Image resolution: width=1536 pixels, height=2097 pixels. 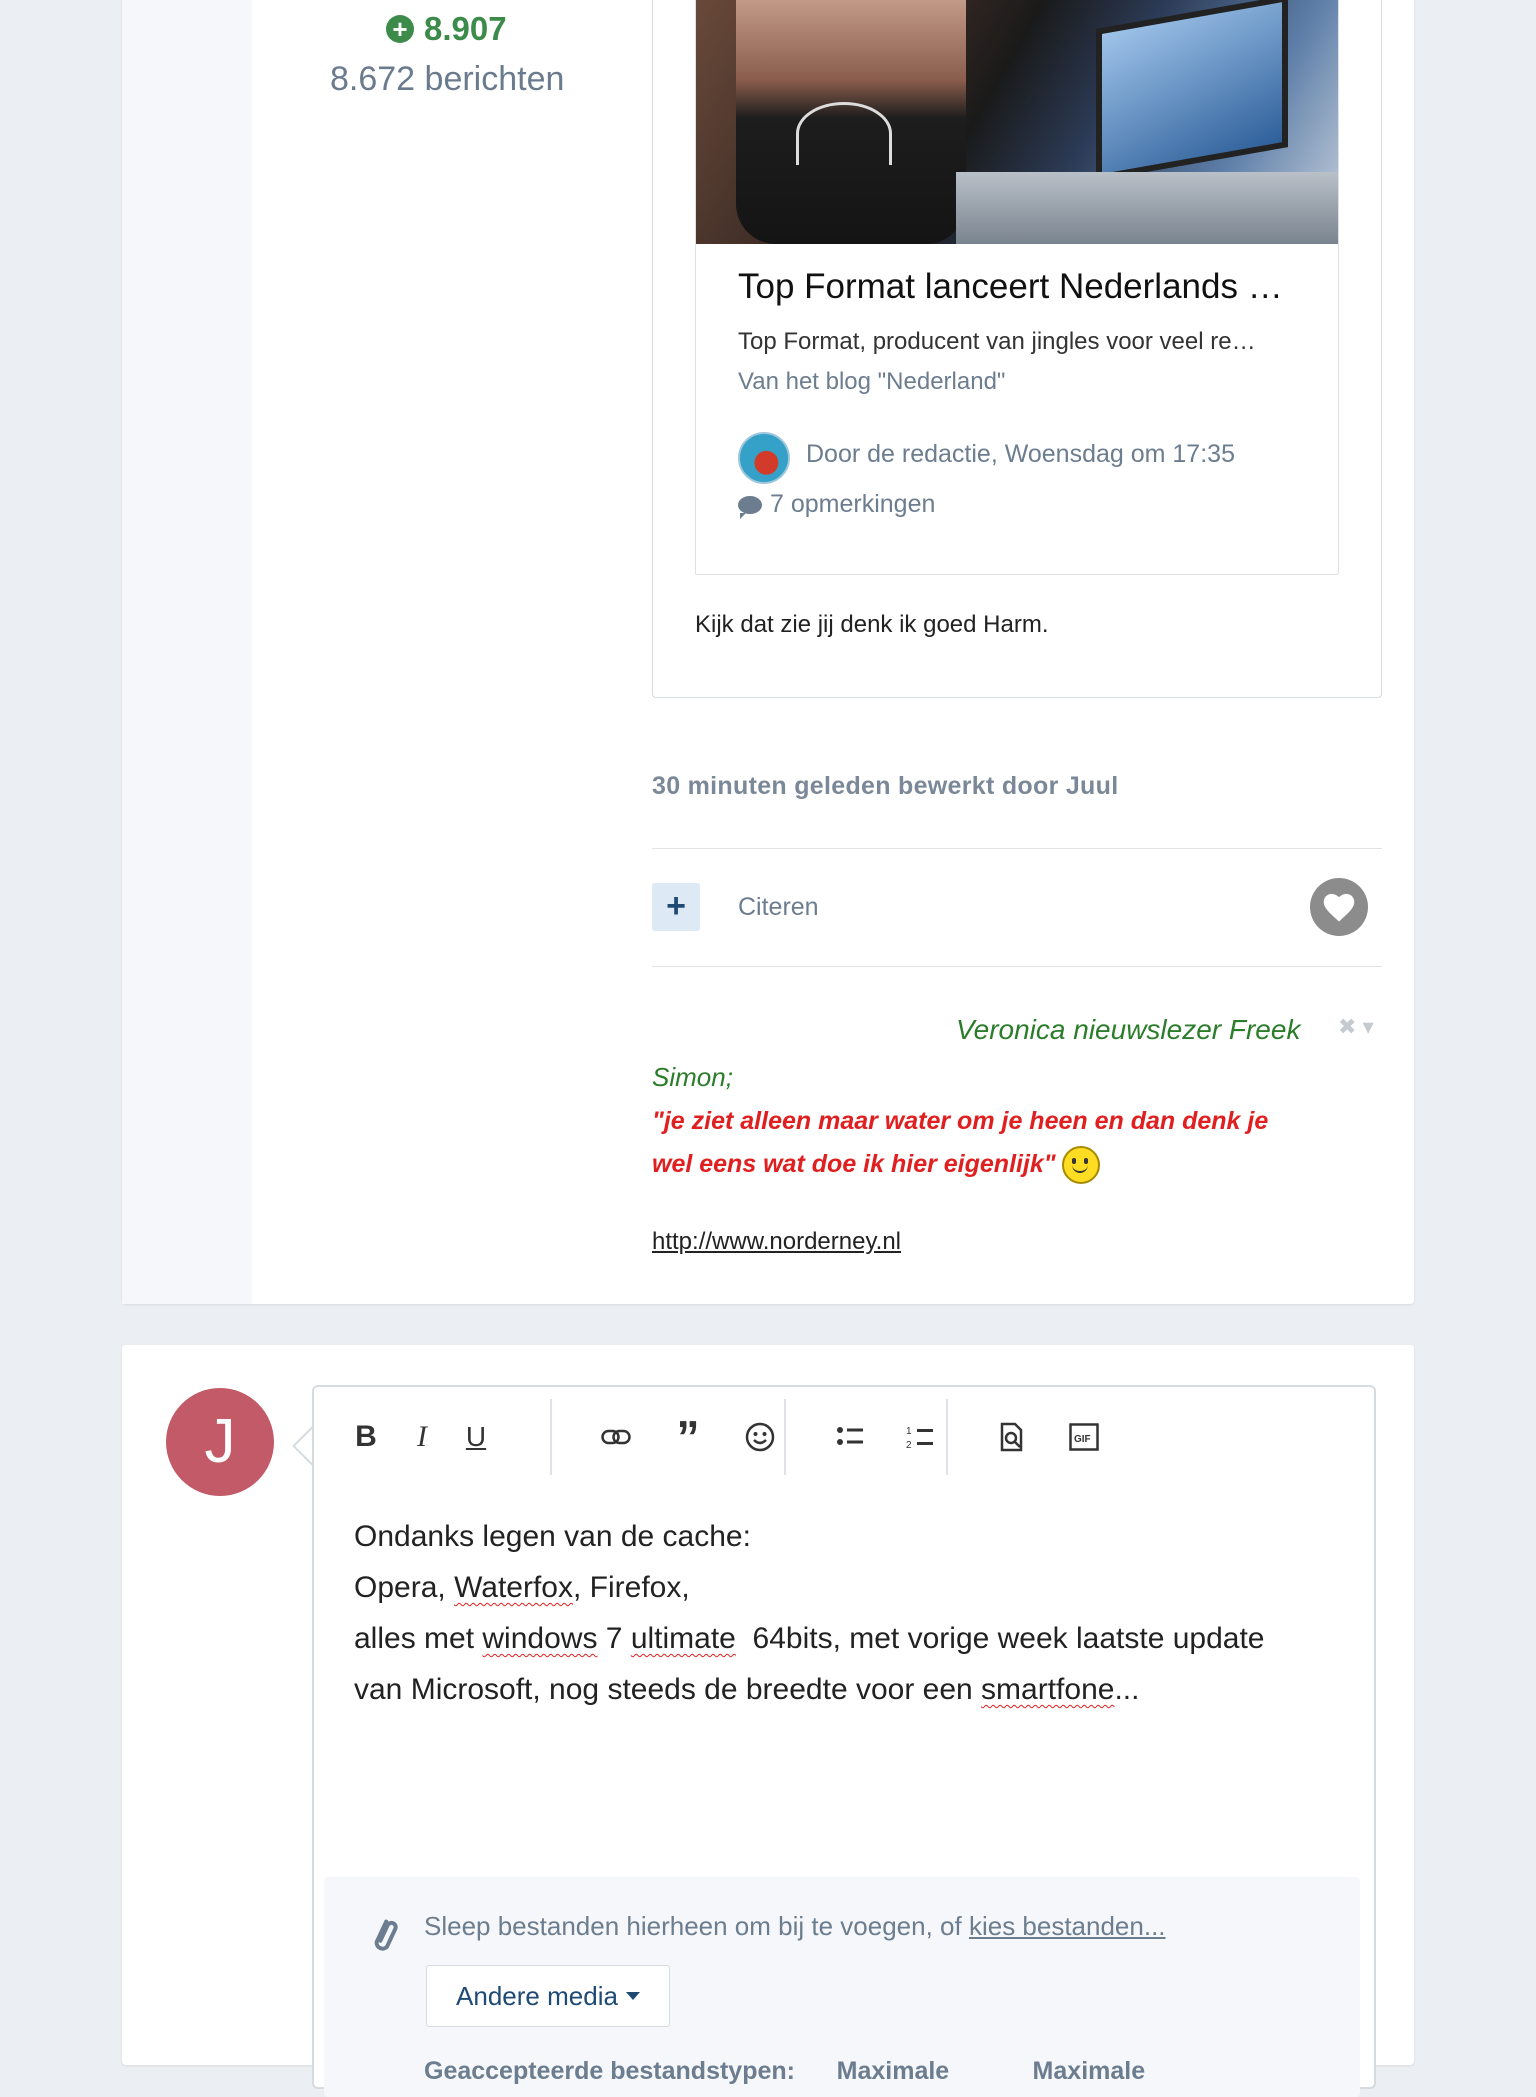 I want to click on editor-line: Ondanks legen van de cache:, so click(x=552, y=1536).